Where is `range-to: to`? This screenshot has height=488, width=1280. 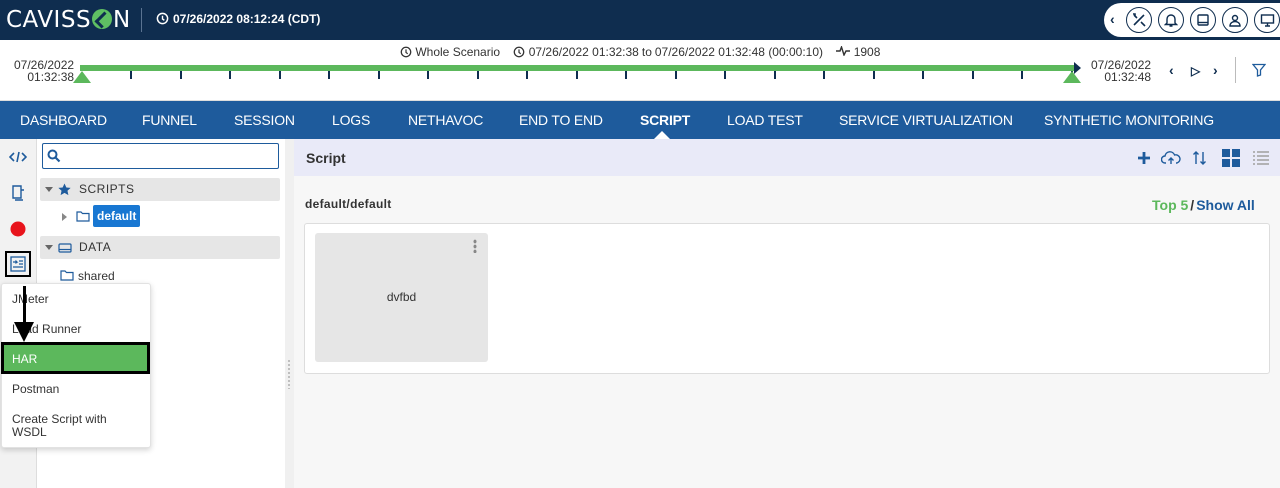
range-to: to is located at coordinates (646, 52).